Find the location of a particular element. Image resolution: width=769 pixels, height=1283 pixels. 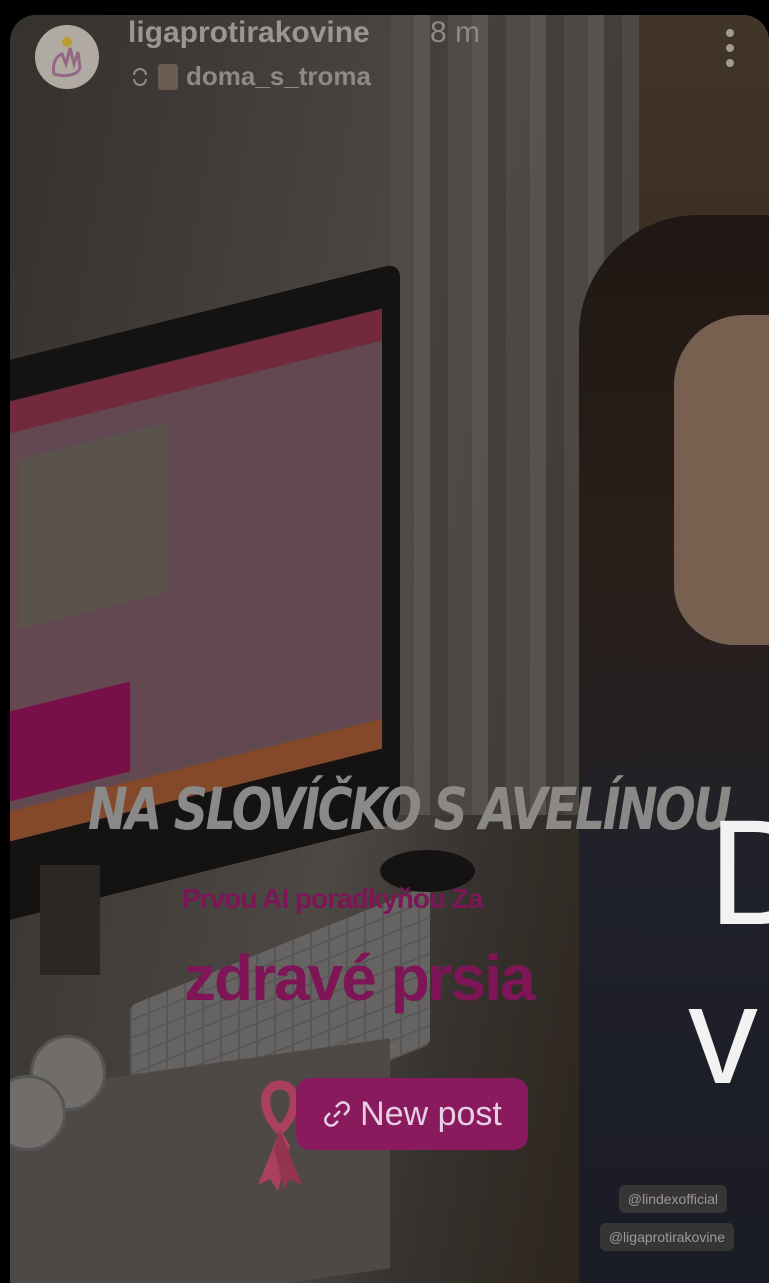

profile-avatar is located at coordinates (67, 57).